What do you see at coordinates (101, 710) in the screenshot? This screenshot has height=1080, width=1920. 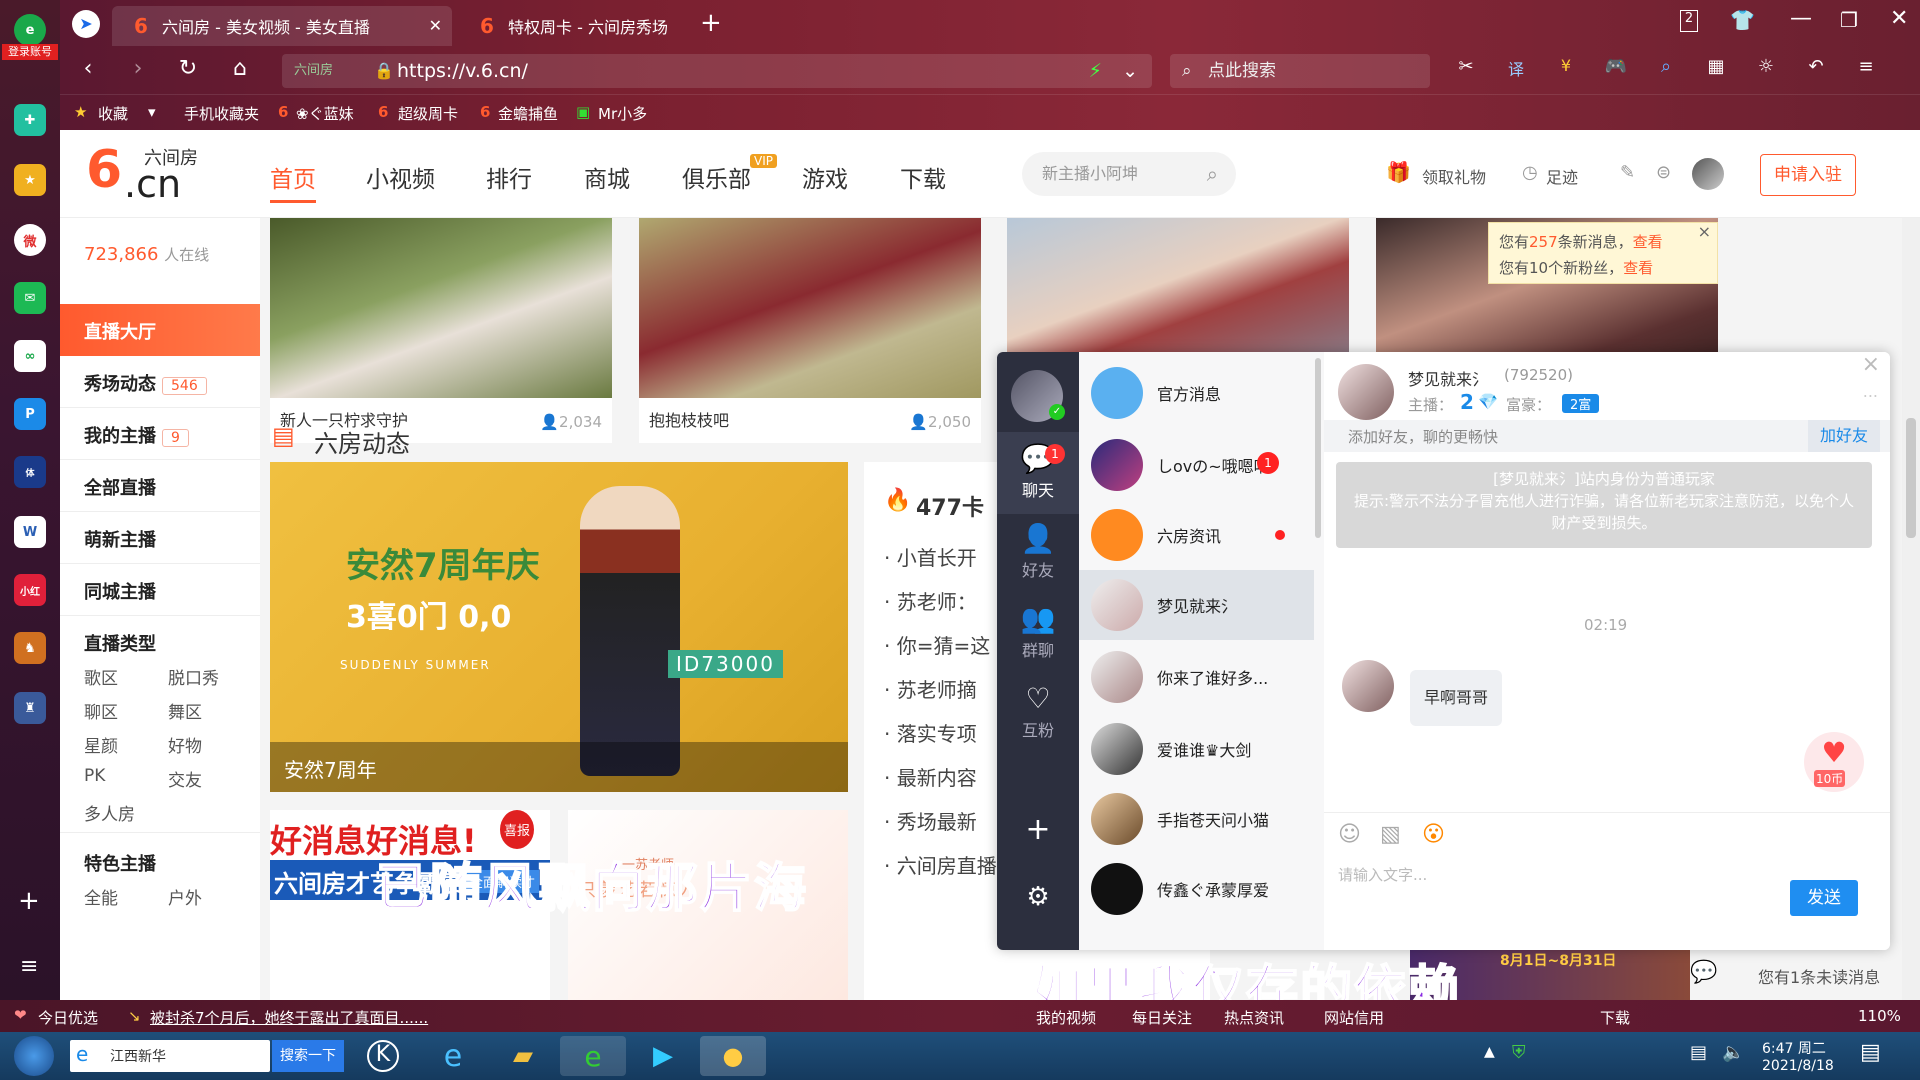 I see `type-link: 聊区` at bounding box center [101, 710].